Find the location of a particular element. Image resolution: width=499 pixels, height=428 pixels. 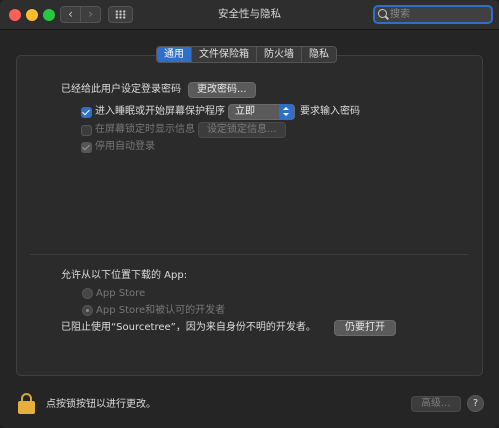

search-icon is located at coordinates (382, 13).